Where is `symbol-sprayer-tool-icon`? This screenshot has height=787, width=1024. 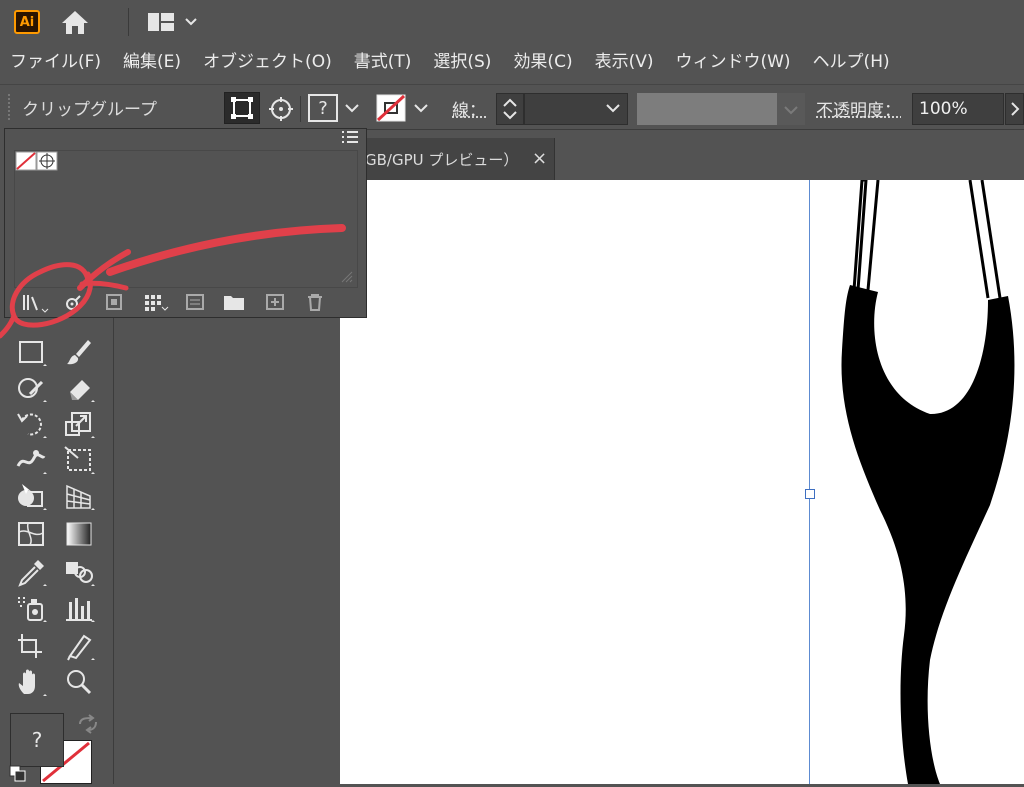
symbol-sprayer-tool-icon is located at coordinates (31, 608).